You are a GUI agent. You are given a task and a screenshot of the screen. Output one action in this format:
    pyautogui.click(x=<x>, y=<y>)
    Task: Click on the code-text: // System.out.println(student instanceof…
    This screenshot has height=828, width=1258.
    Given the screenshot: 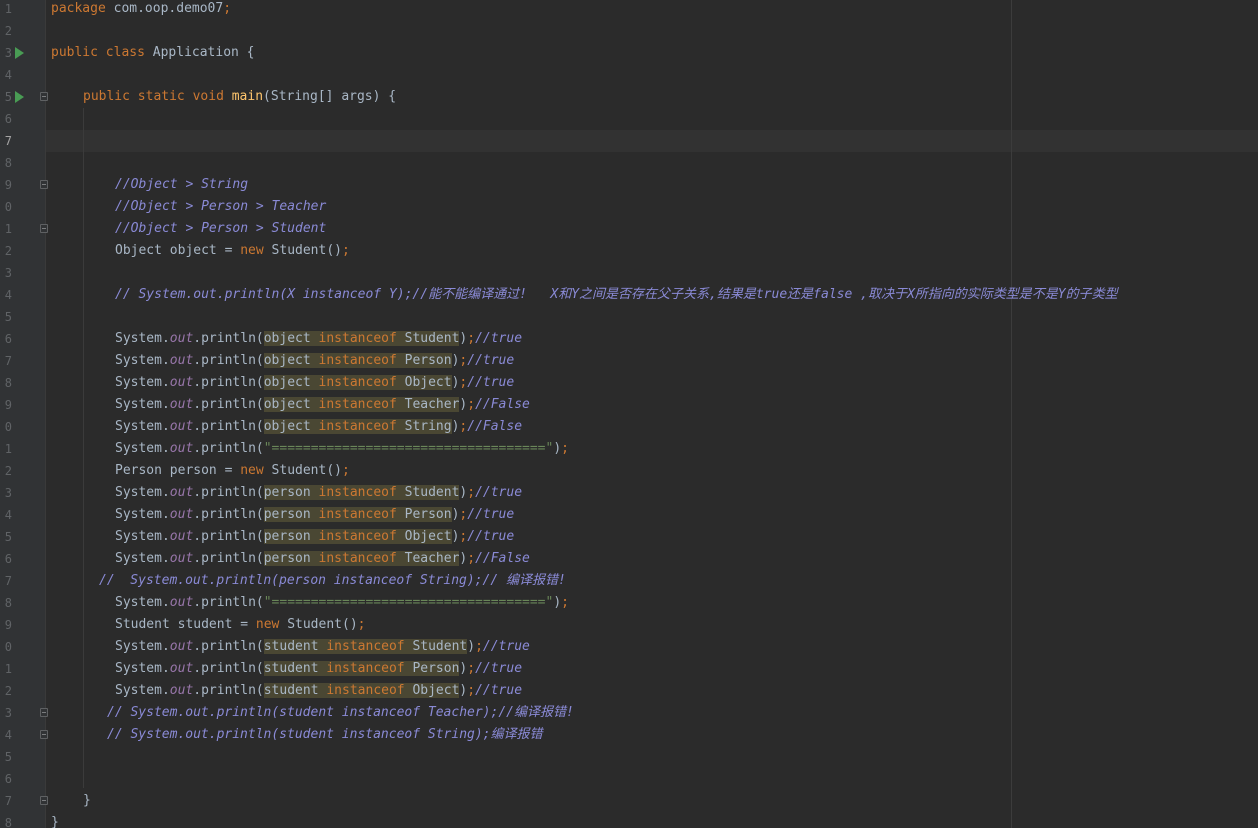 What is the action you would take?
    pyautogui.click(x=340, y=713)
    